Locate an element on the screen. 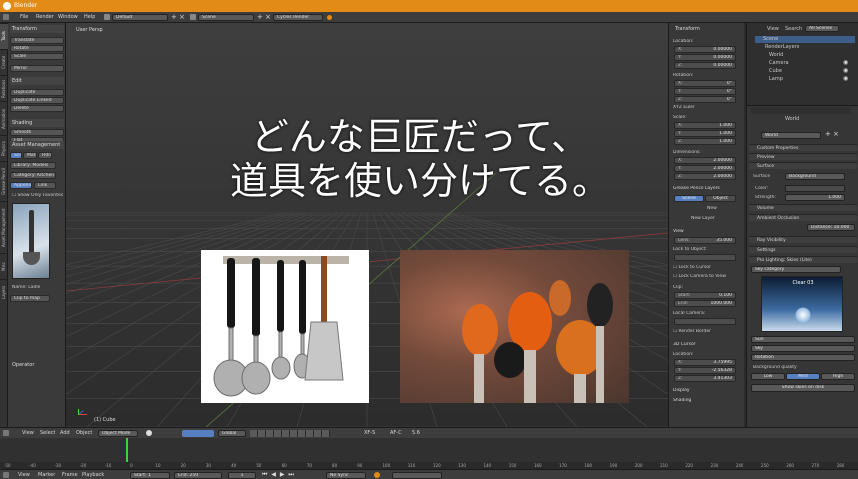  duplicate-linked-button: Duplicate Linked is located at coordinates (37, 100).